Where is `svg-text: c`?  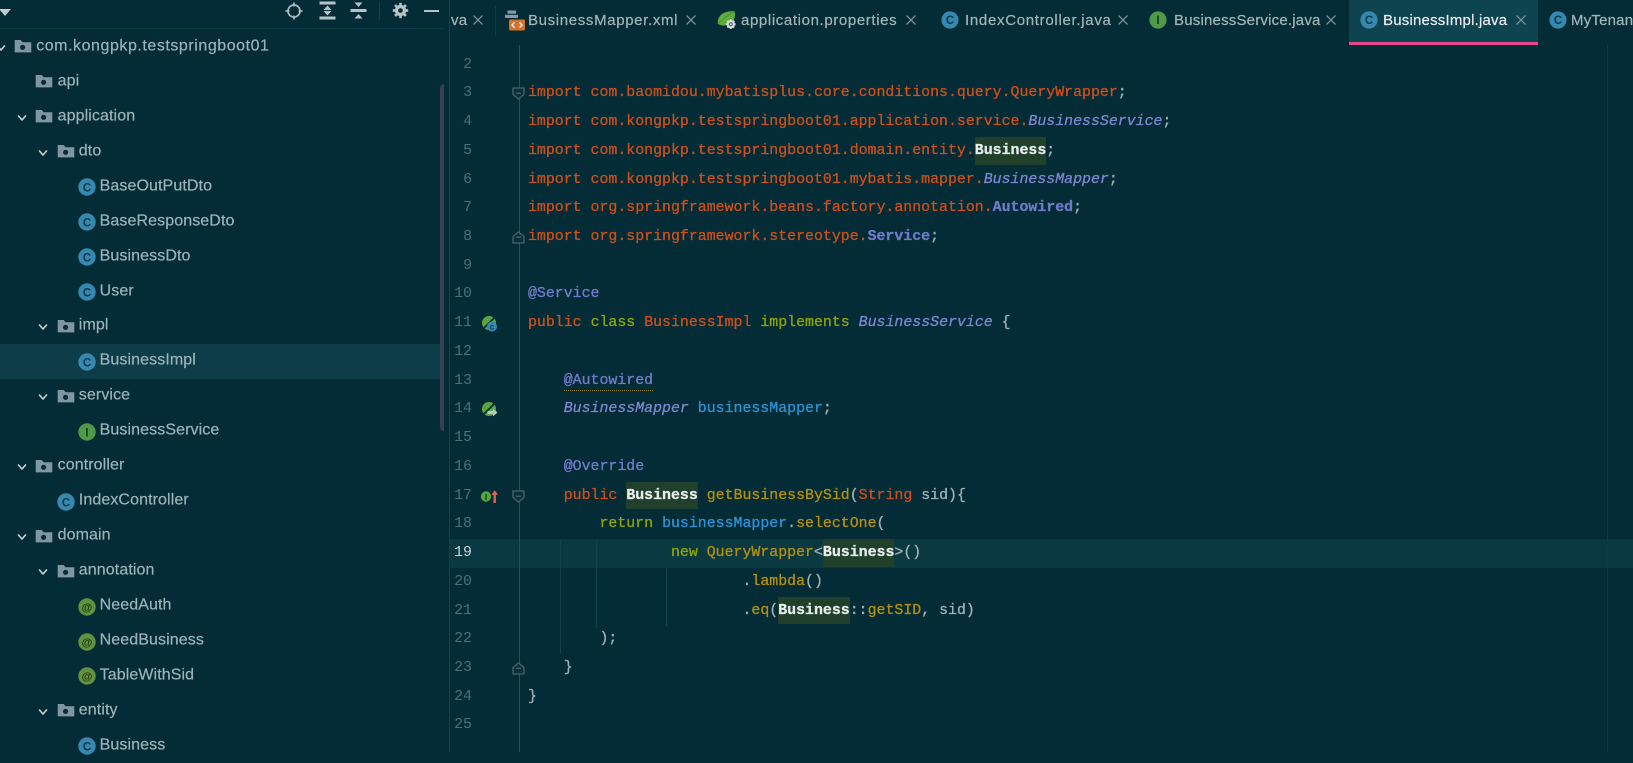
svg-text: c is located at coordinates (492, 327).